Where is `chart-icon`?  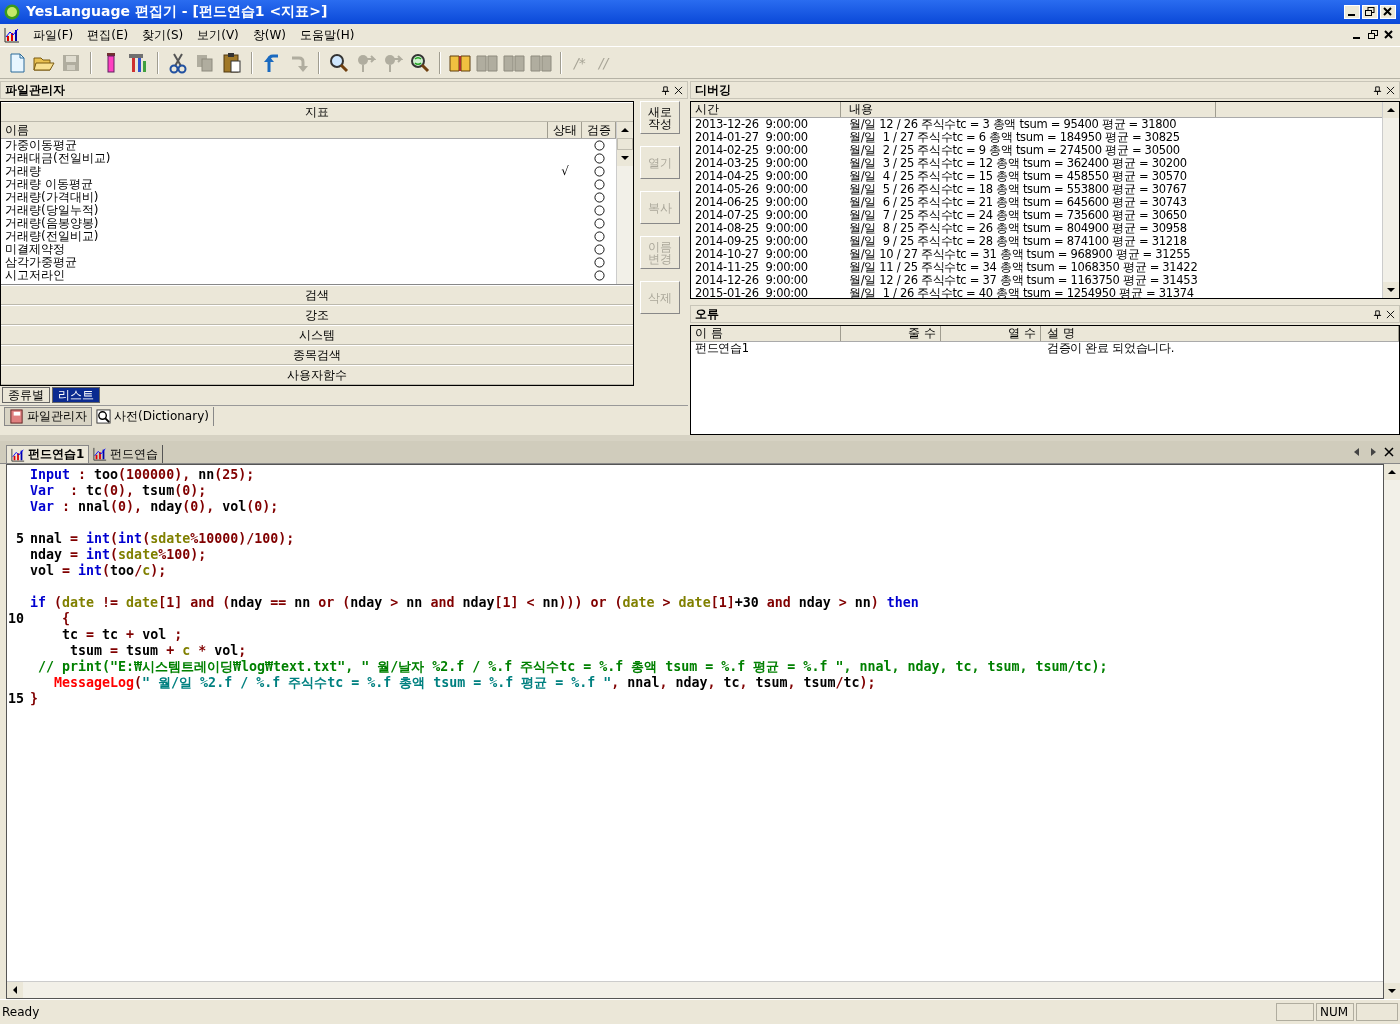
chart-icon is located at coordinates (12, 35).